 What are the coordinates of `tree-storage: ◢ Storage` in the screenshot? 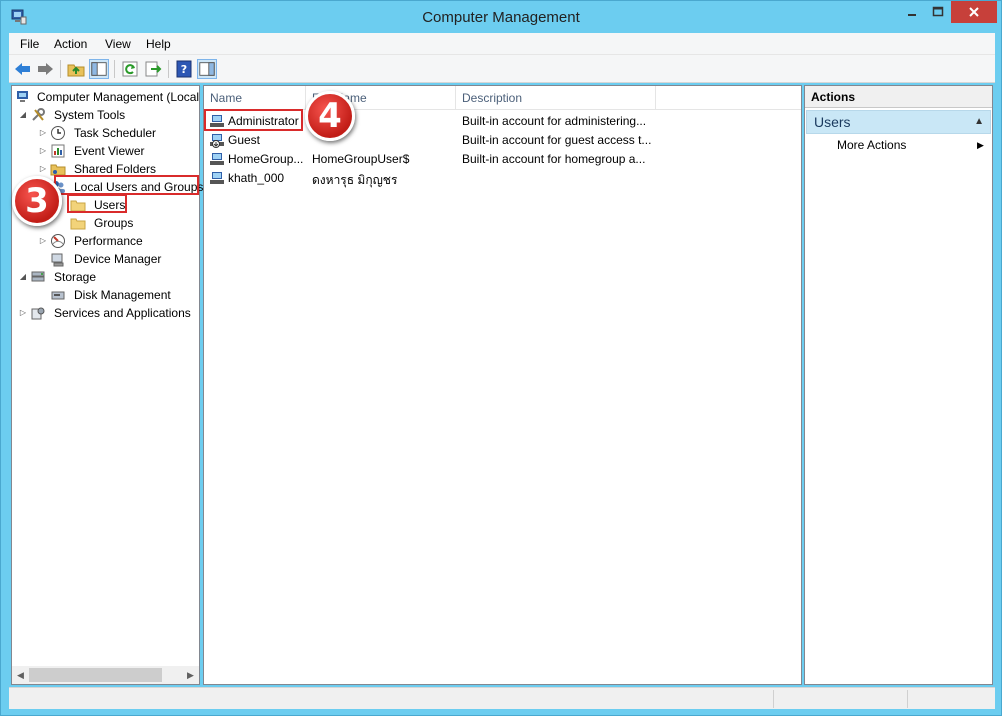 It's located at (108, 277).